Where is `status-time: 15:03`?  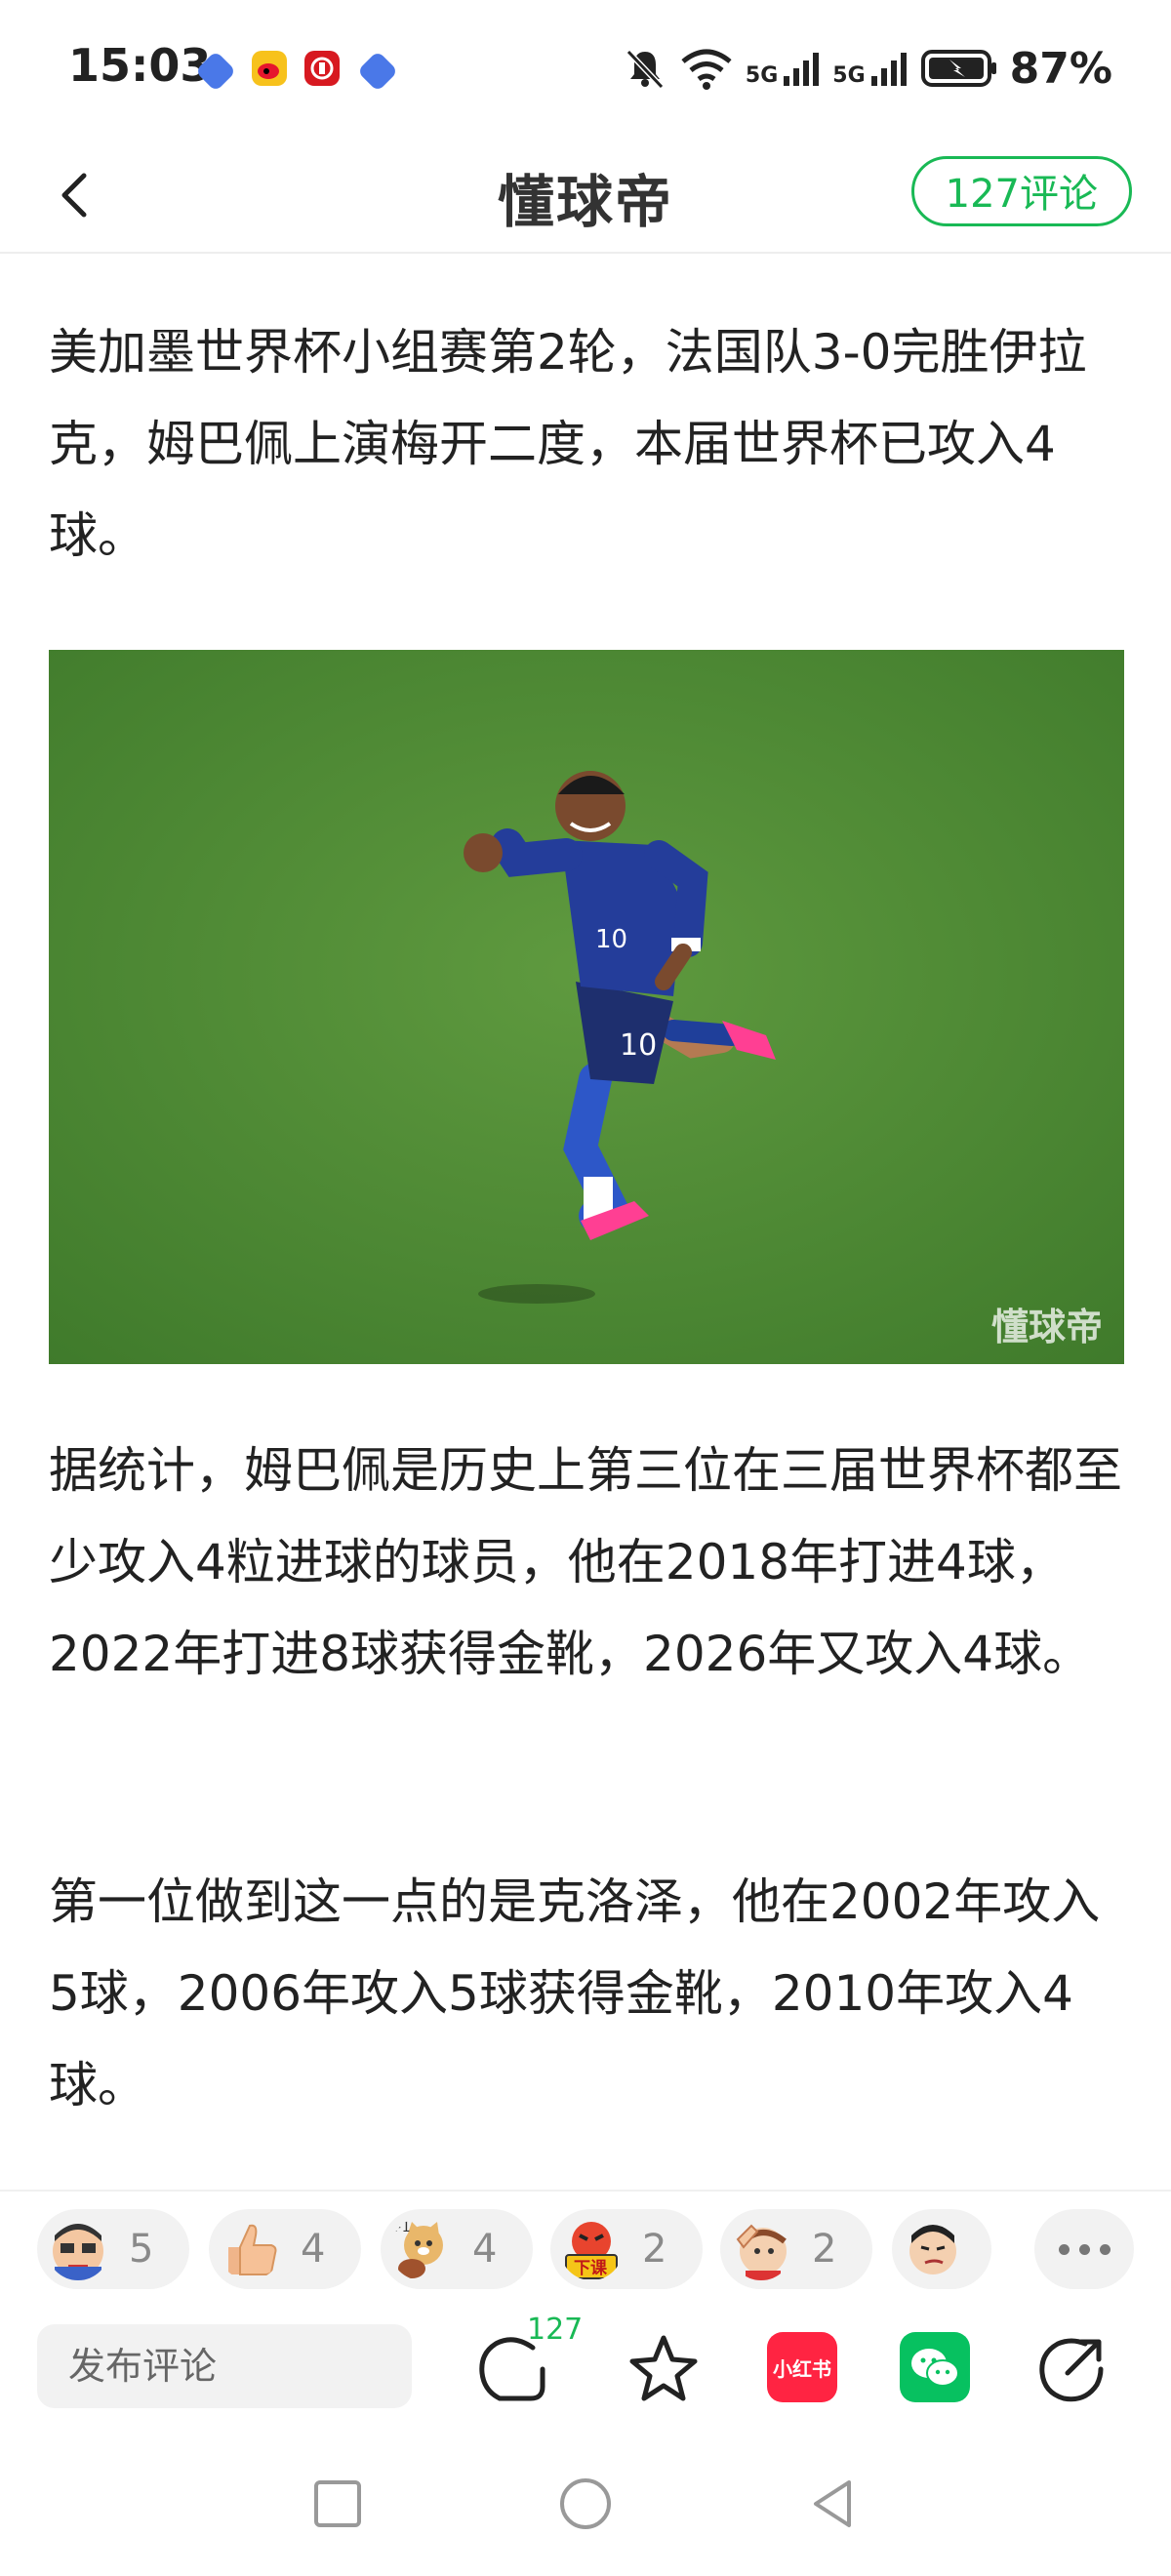
status-time: 15:03 is located at coordinates (140, 65).